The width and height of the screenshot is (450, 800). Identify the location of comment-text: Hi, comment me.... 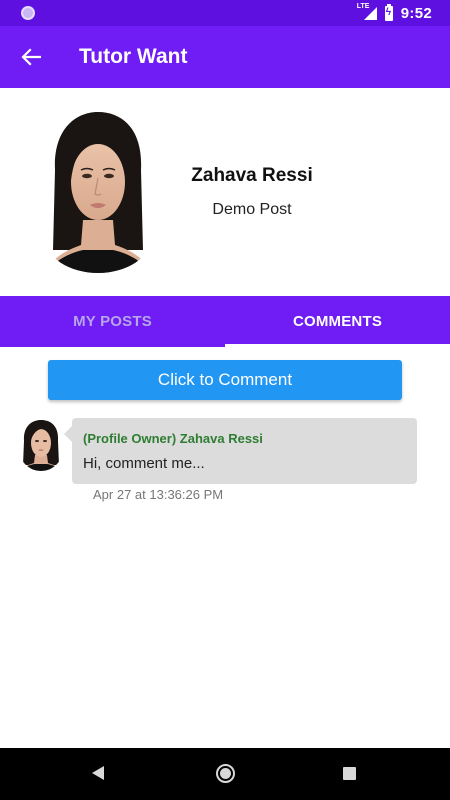
(144, 463).